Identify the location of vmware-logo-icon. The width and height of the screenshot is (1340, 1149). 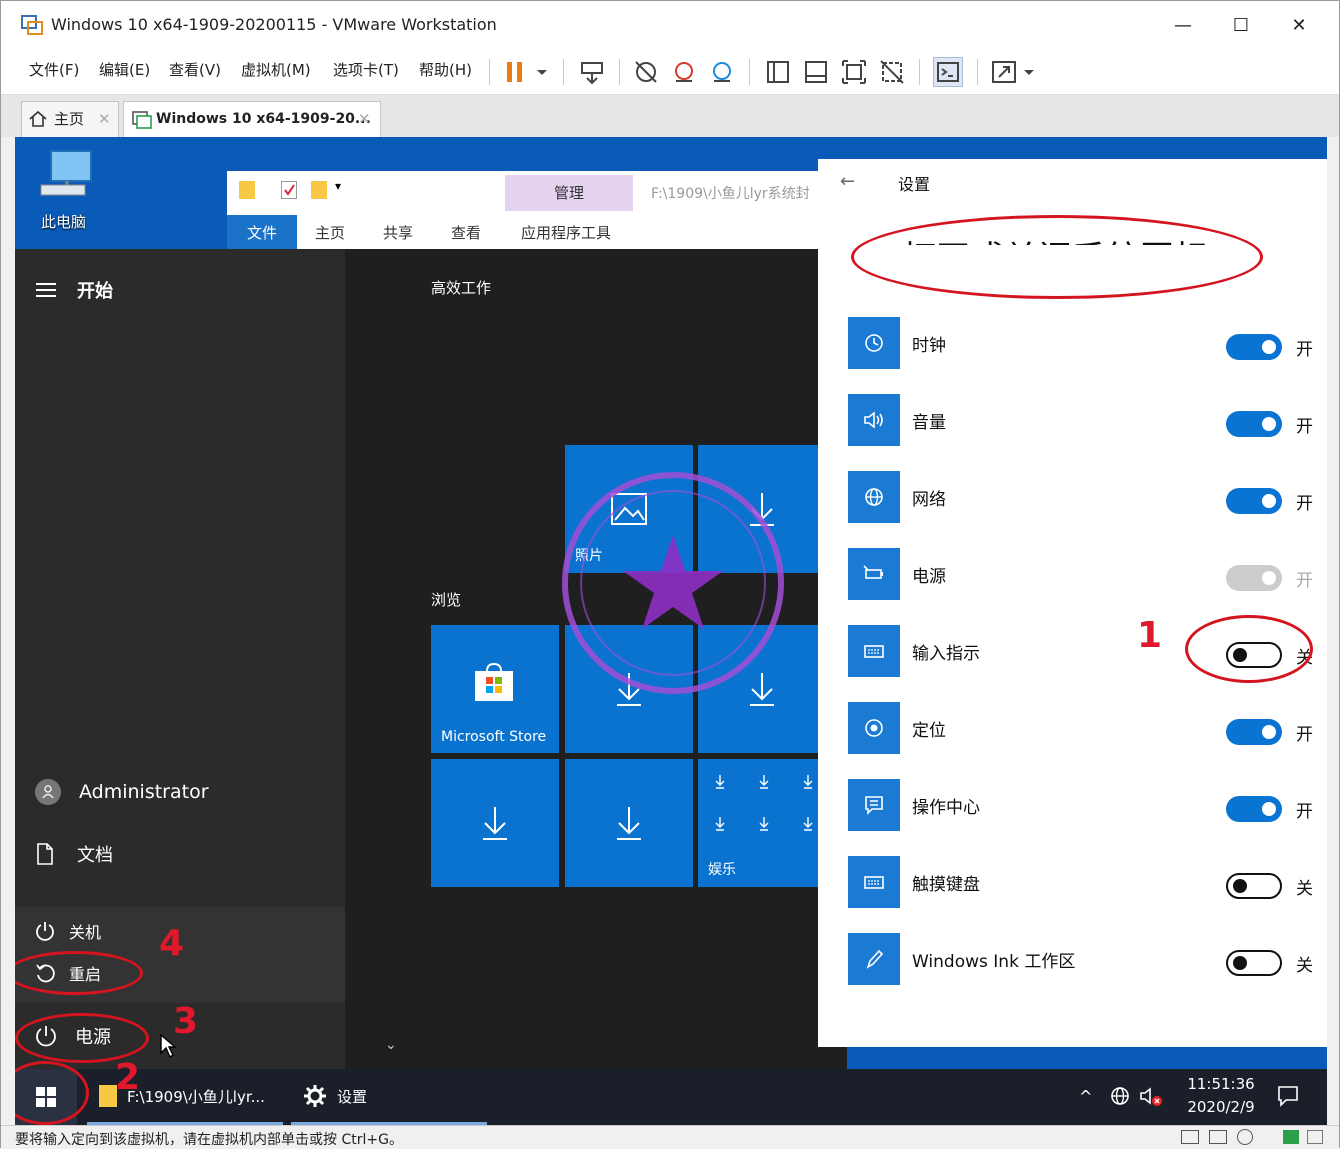
(32, 25).